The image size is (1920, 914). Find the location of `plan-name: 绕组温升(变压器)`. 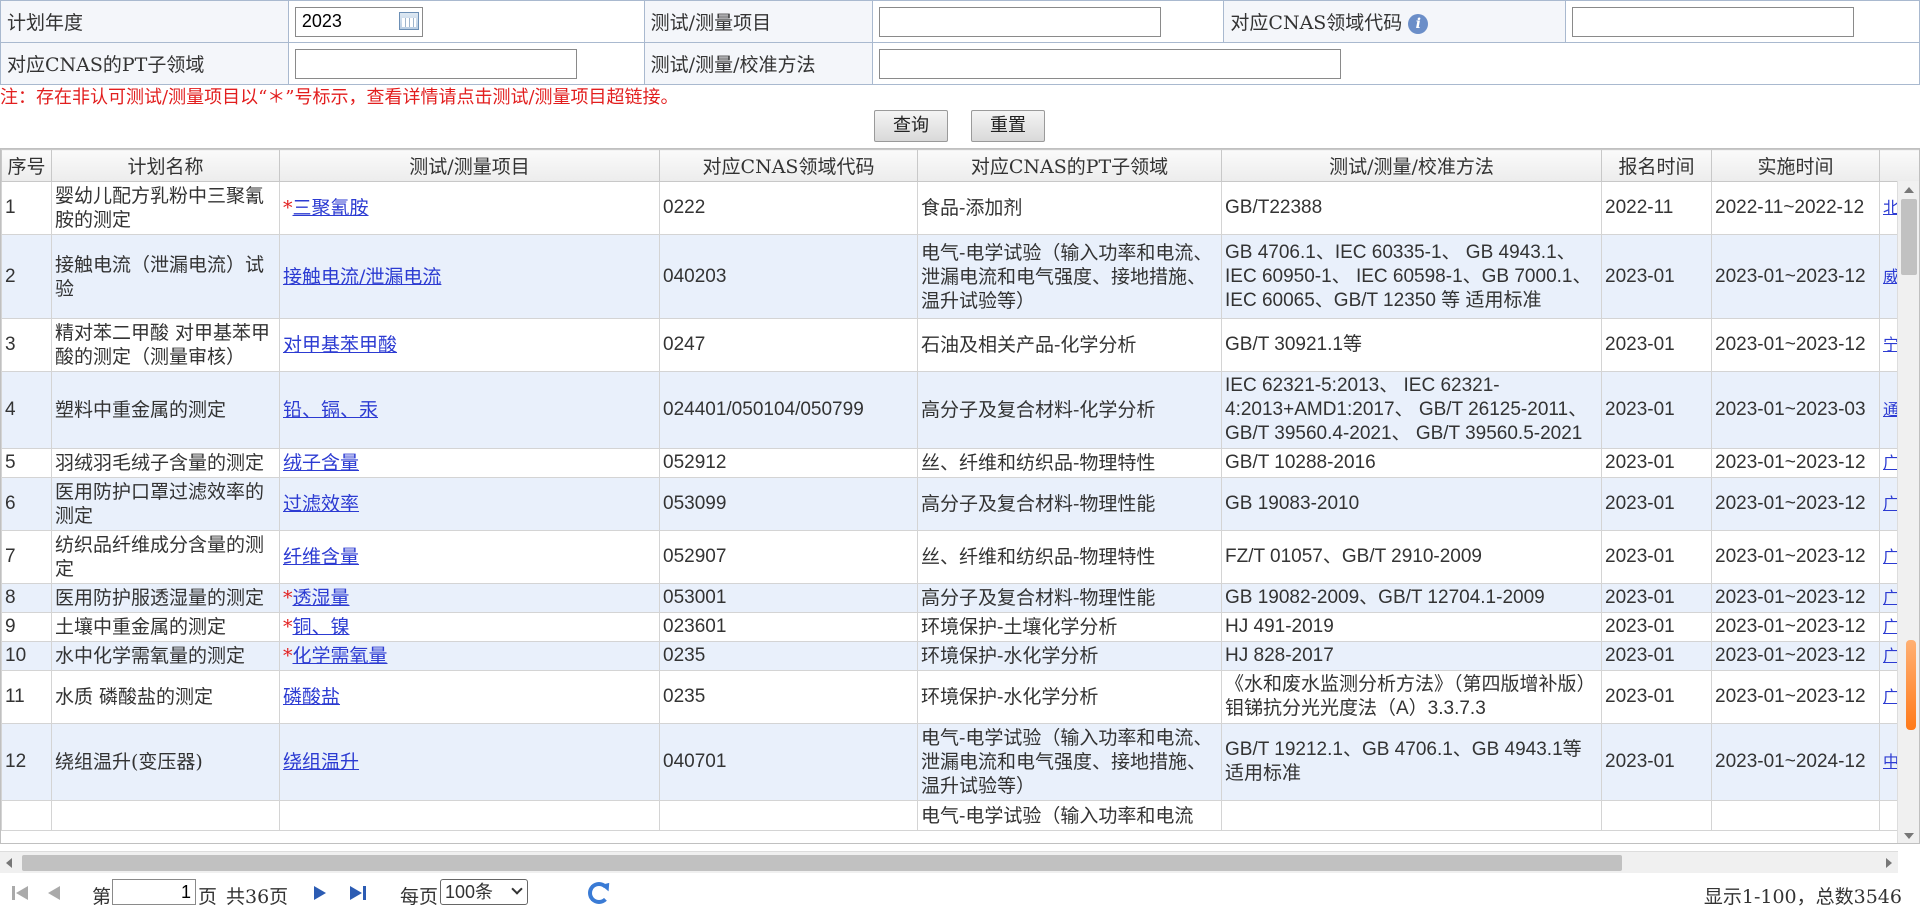

plan-name: 绕组温升(变压器) is located at coordinates (165, 762).